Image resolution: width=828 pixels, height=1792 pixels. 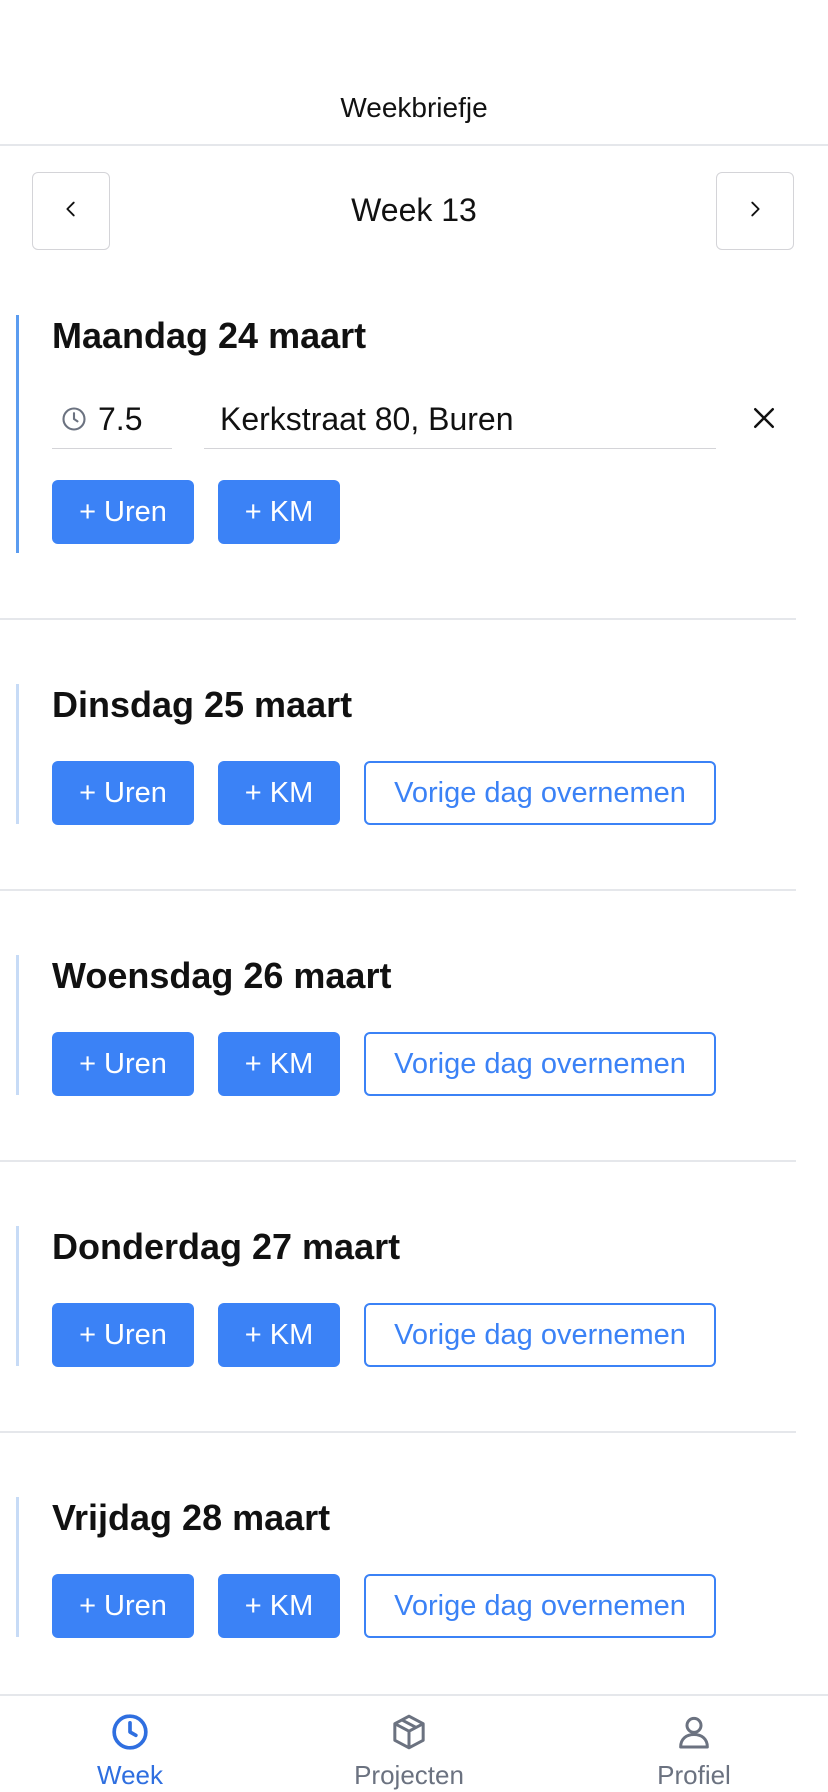 I want to click on tab-projecten: Projecten, so click(x=409, y=1744).